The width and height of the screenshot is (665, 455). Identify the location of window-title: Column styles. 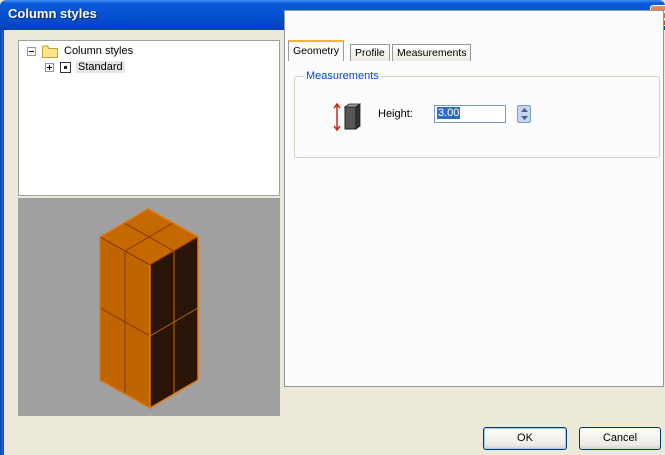
(52, 13).